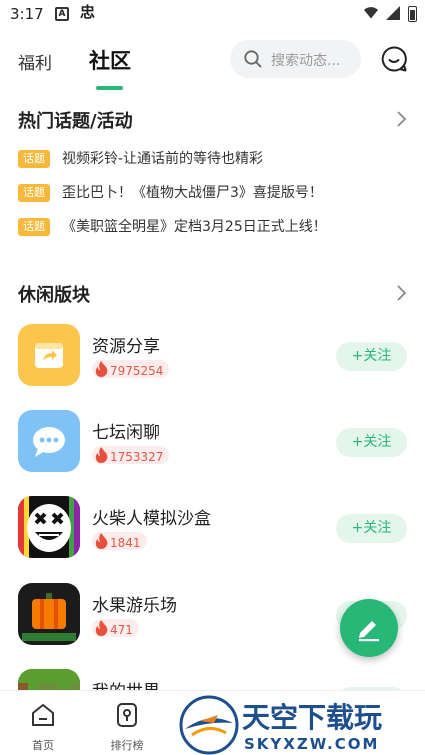 This screenshot has width=425, height=755. What do you see at coordinates (192, 193) in the screenshot?
I see `topic-text: 歪比巴卜！《植物大战僵尸3》喜提版号！` at bounding box center [192, 193].